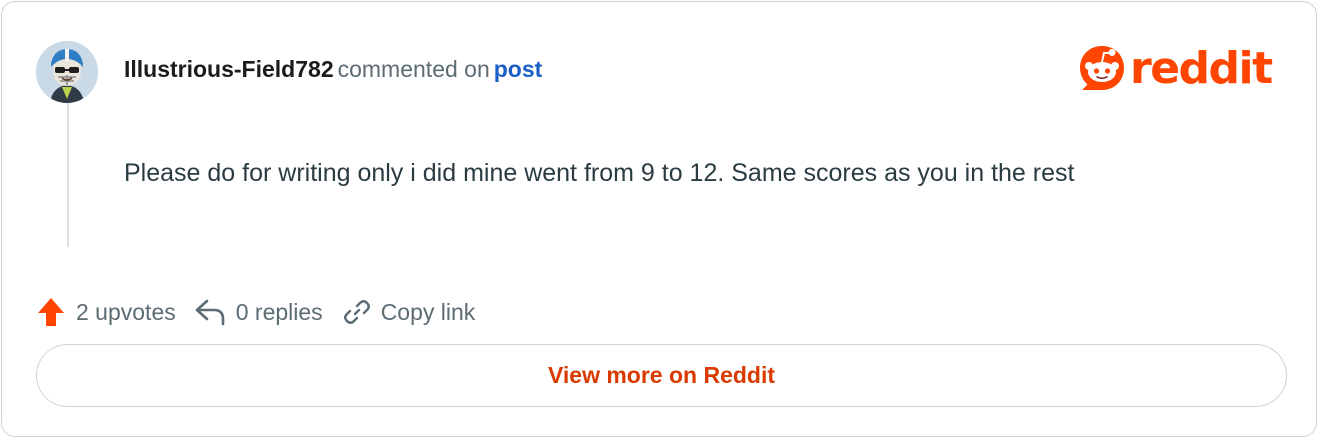  What do you see at coordinates (68, 175) in the screenshot?
I see `thread-line` at bounding box center [68, 175].